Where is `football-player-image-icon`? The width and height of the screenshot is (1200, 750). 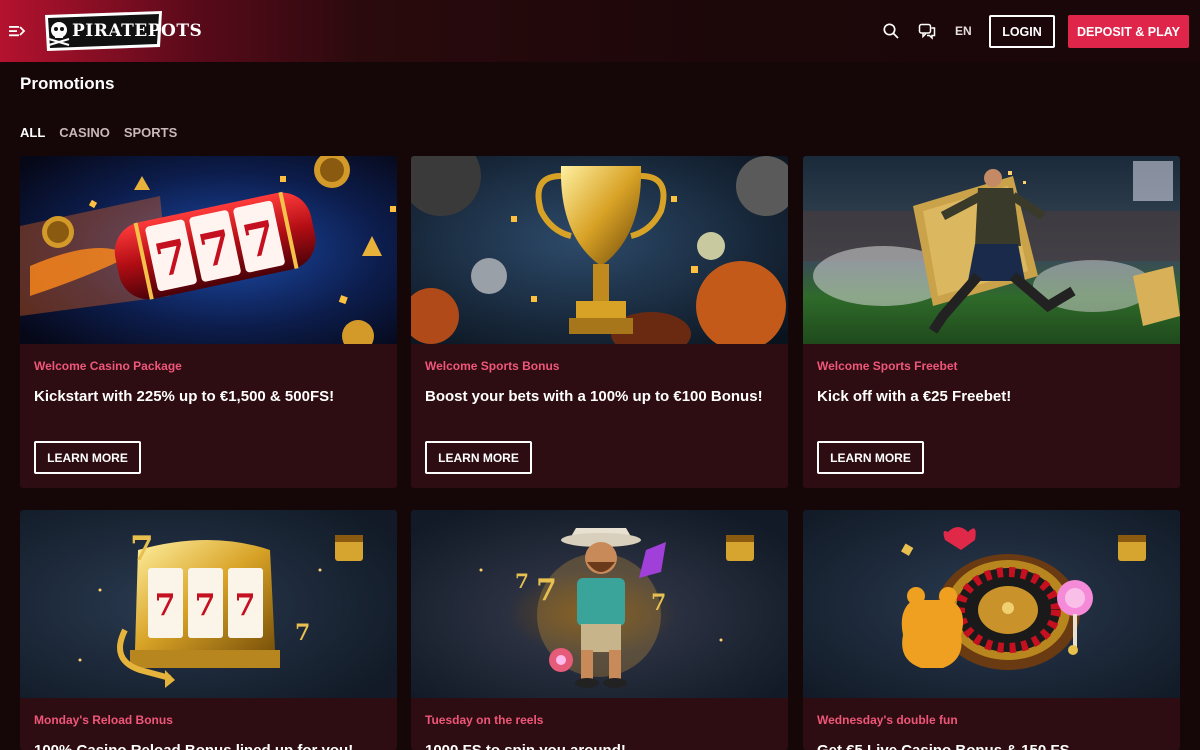
football-player-image-icon is located at coordinates (991, 250).